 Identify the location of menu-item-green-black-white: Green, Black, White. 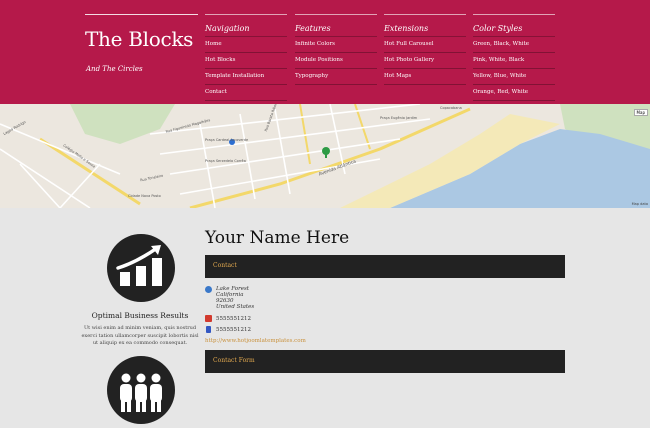
(514, 45).